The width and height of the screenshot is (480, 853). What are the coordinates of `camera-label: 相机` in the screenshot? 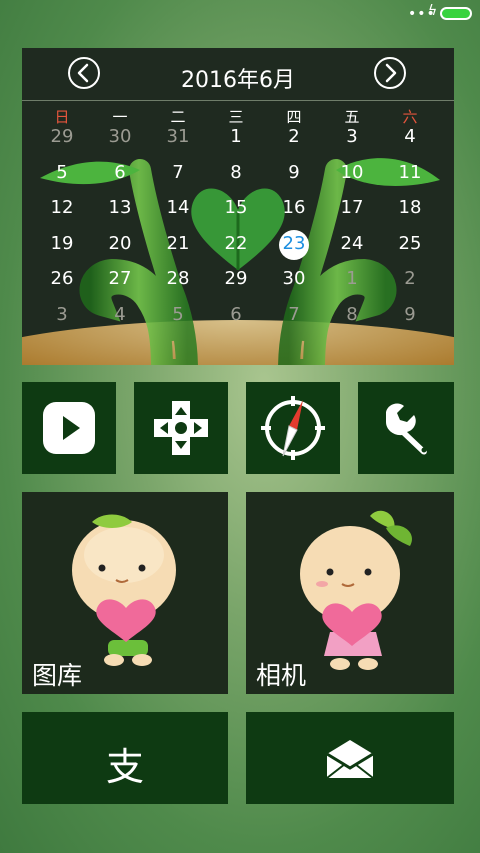 It's located at (281, 675).